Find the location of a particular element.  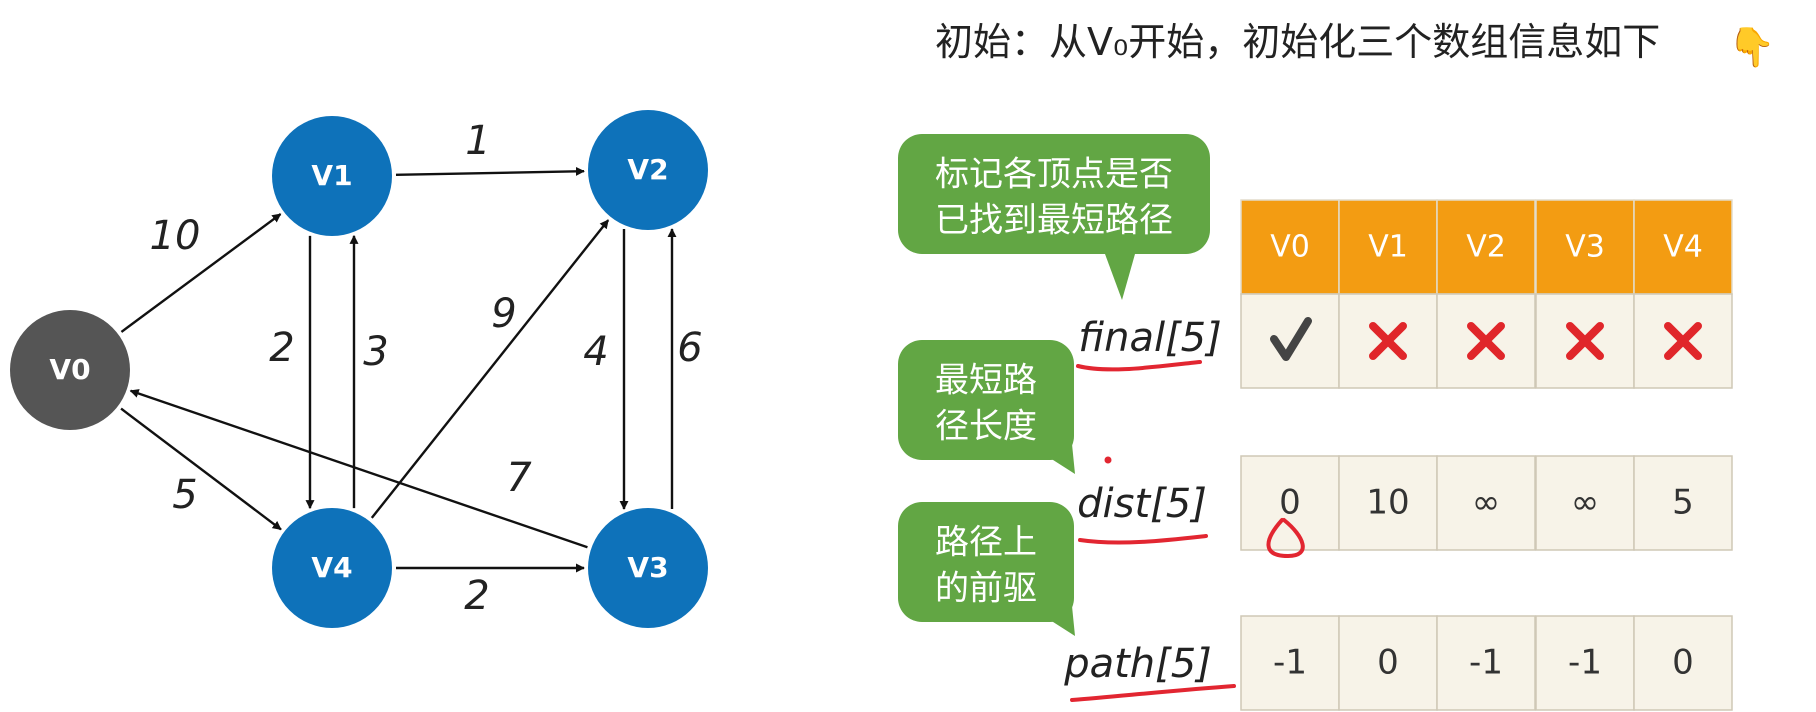

node-v4: V4 is located at coordinates (332, 568).